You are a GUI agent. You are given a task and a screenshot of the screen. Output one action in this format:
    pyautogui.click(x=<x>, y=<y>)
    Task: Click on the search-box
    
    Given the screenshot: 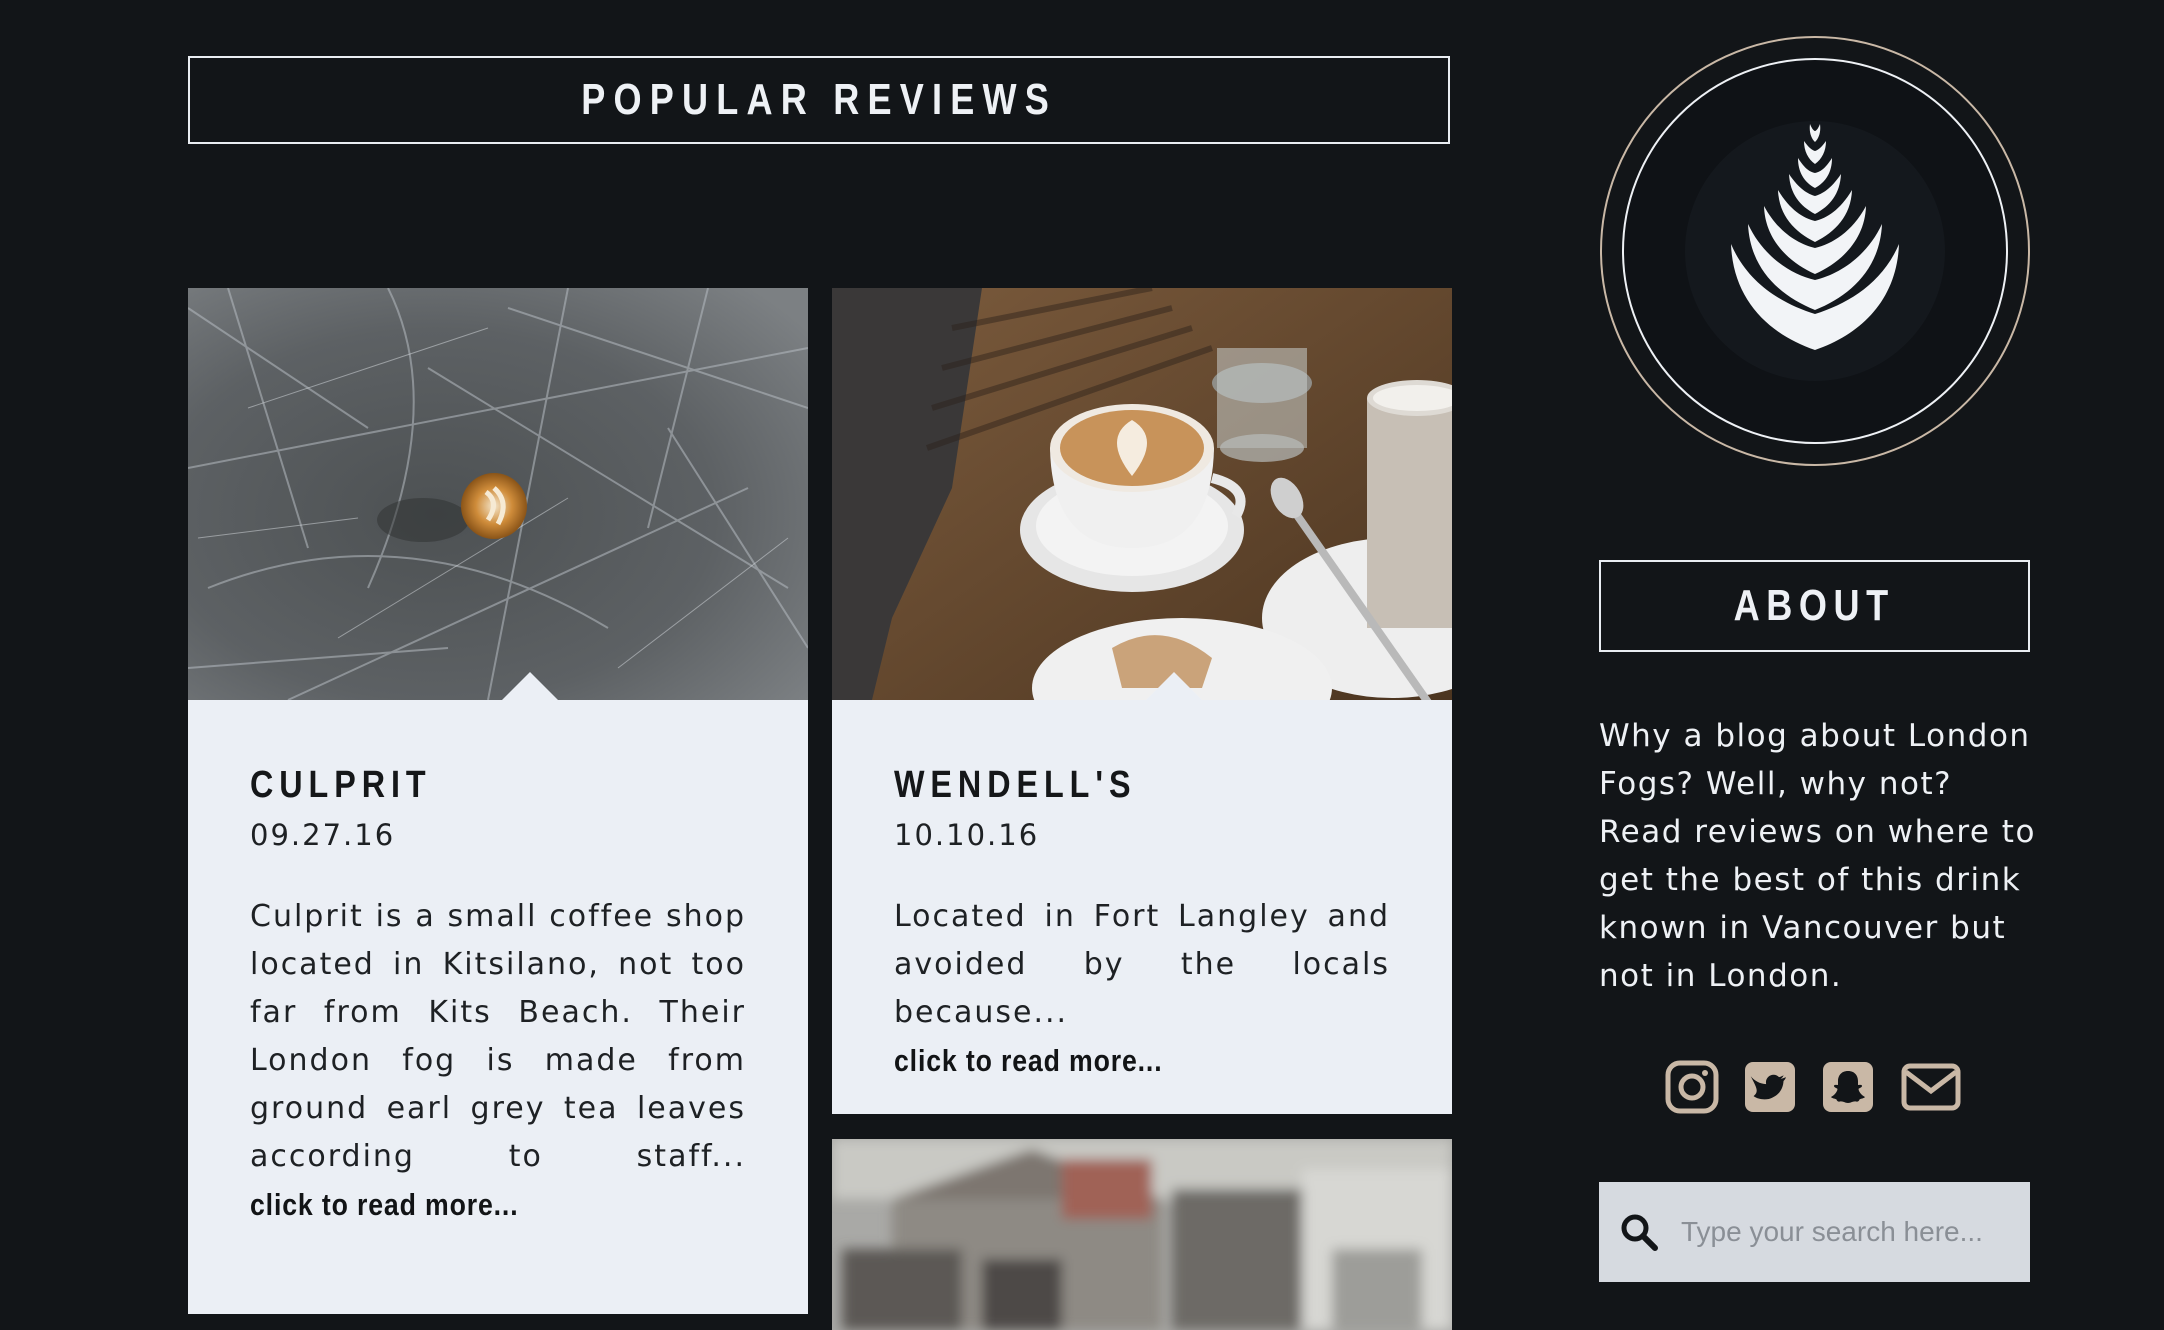 What is the action you would take?
    pyautogui.click(x=1814, y=1232)
    